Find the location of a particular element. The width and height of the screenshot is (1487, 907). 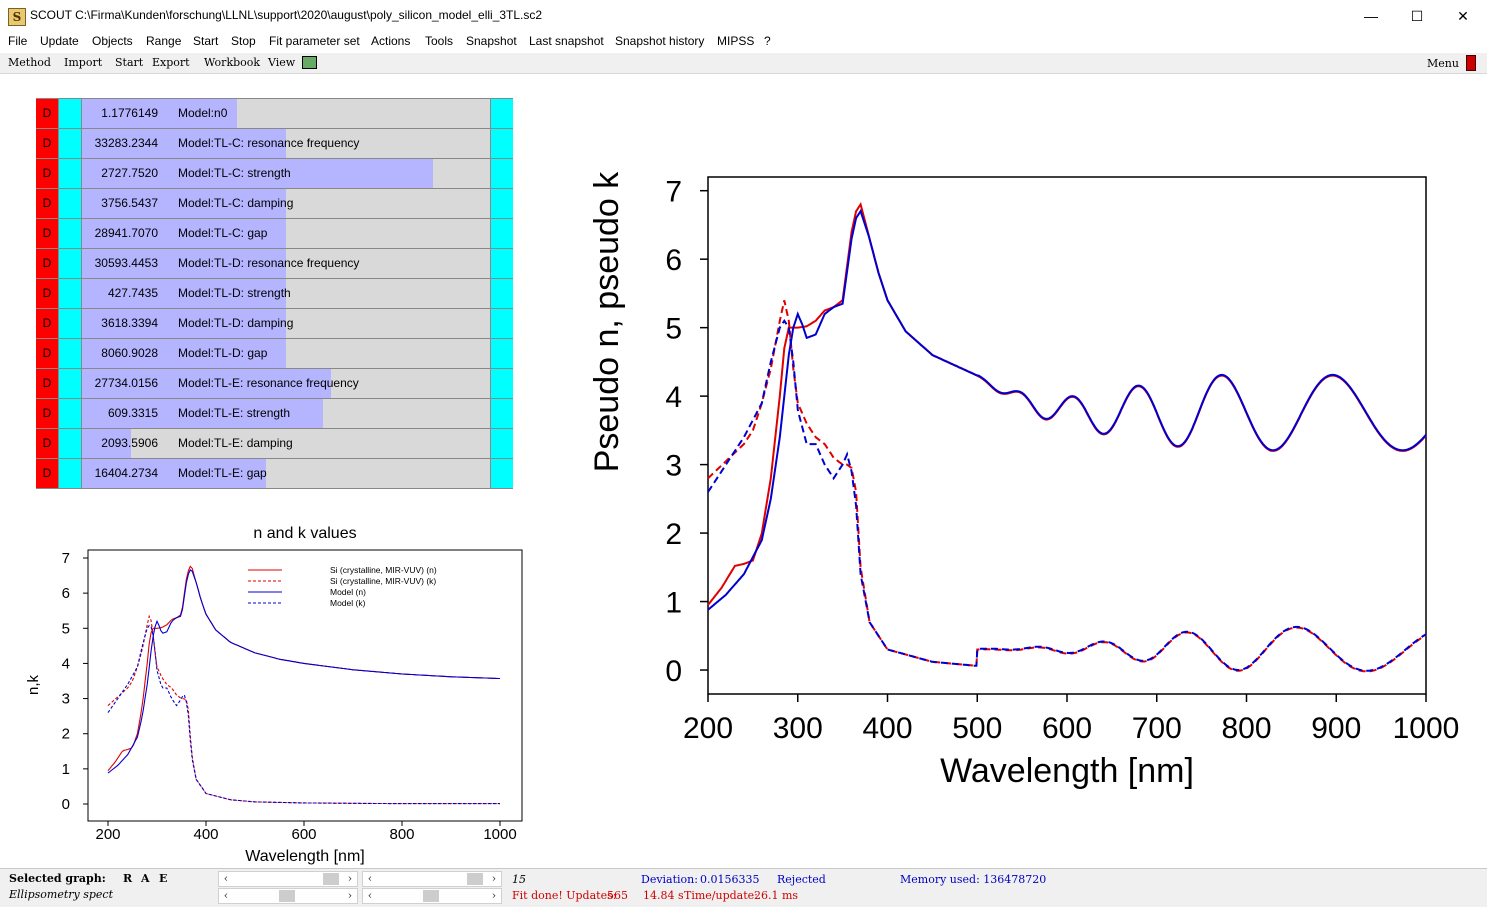

graph-e-button: E is located at coordinates (163, 878).